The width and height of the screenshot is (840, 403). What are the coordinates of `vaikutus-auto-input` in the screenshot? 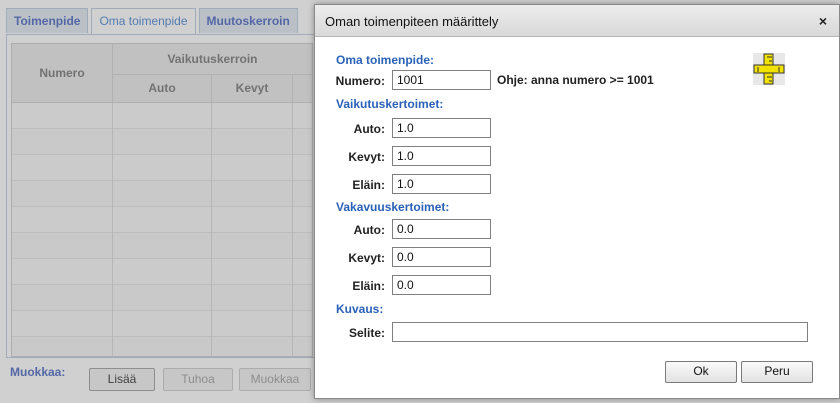 It's located at (441, 128).